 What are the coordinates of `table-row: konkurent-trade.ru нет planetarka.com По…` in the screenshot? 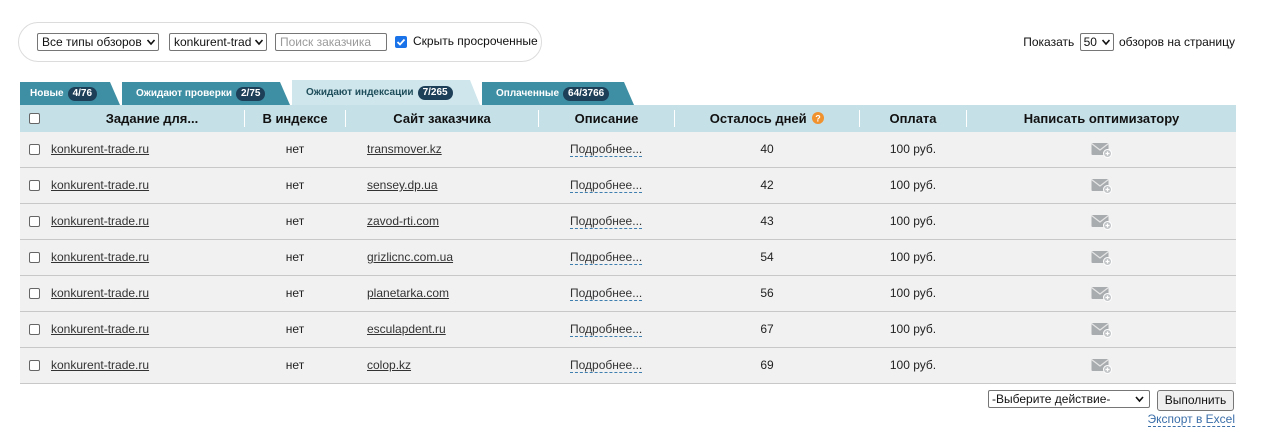 It's located at (628, 294).